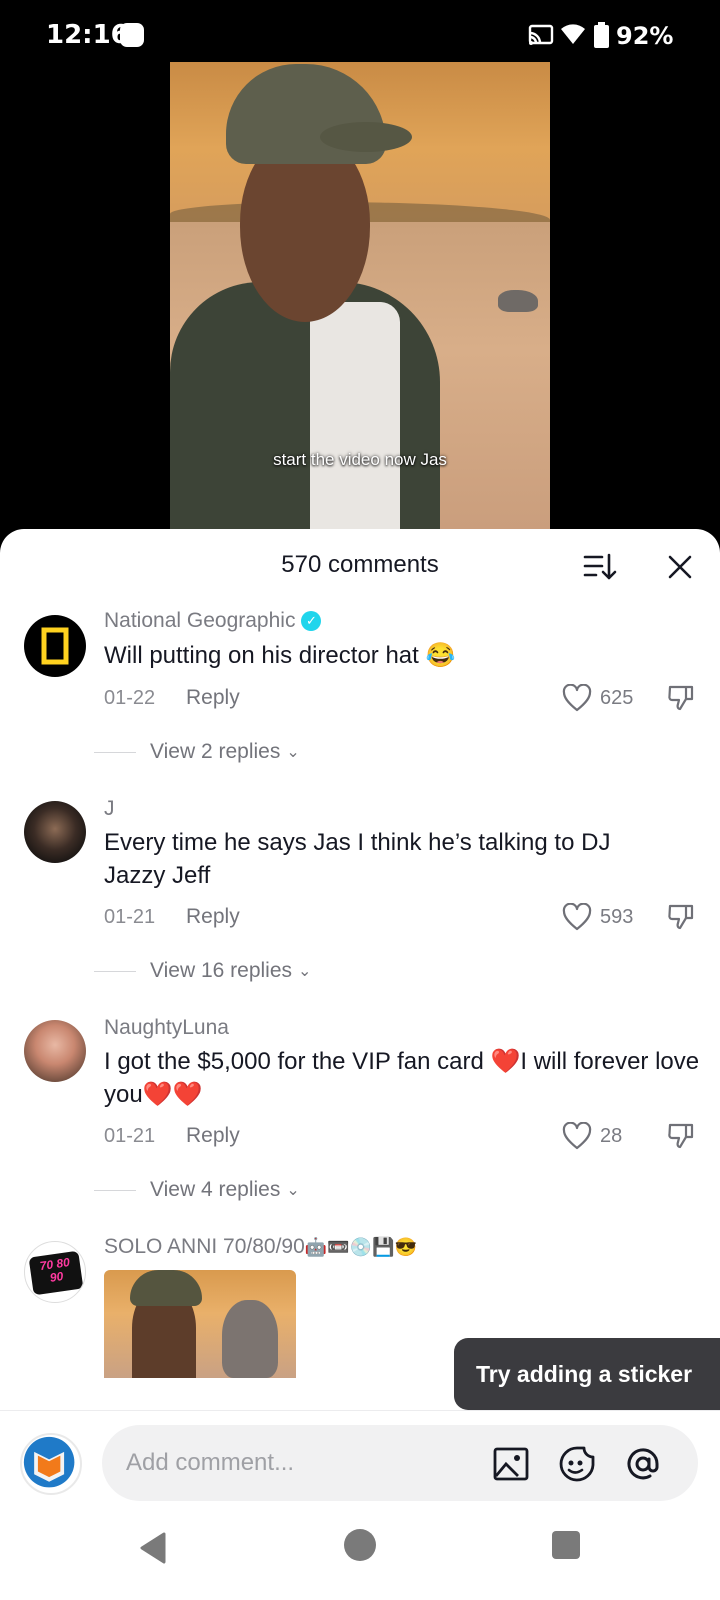 The width and height of the screenshot is (720, 1600). Describe the element at coordinates (680, 567) in the screenshot. I see `close-icon` at that location.